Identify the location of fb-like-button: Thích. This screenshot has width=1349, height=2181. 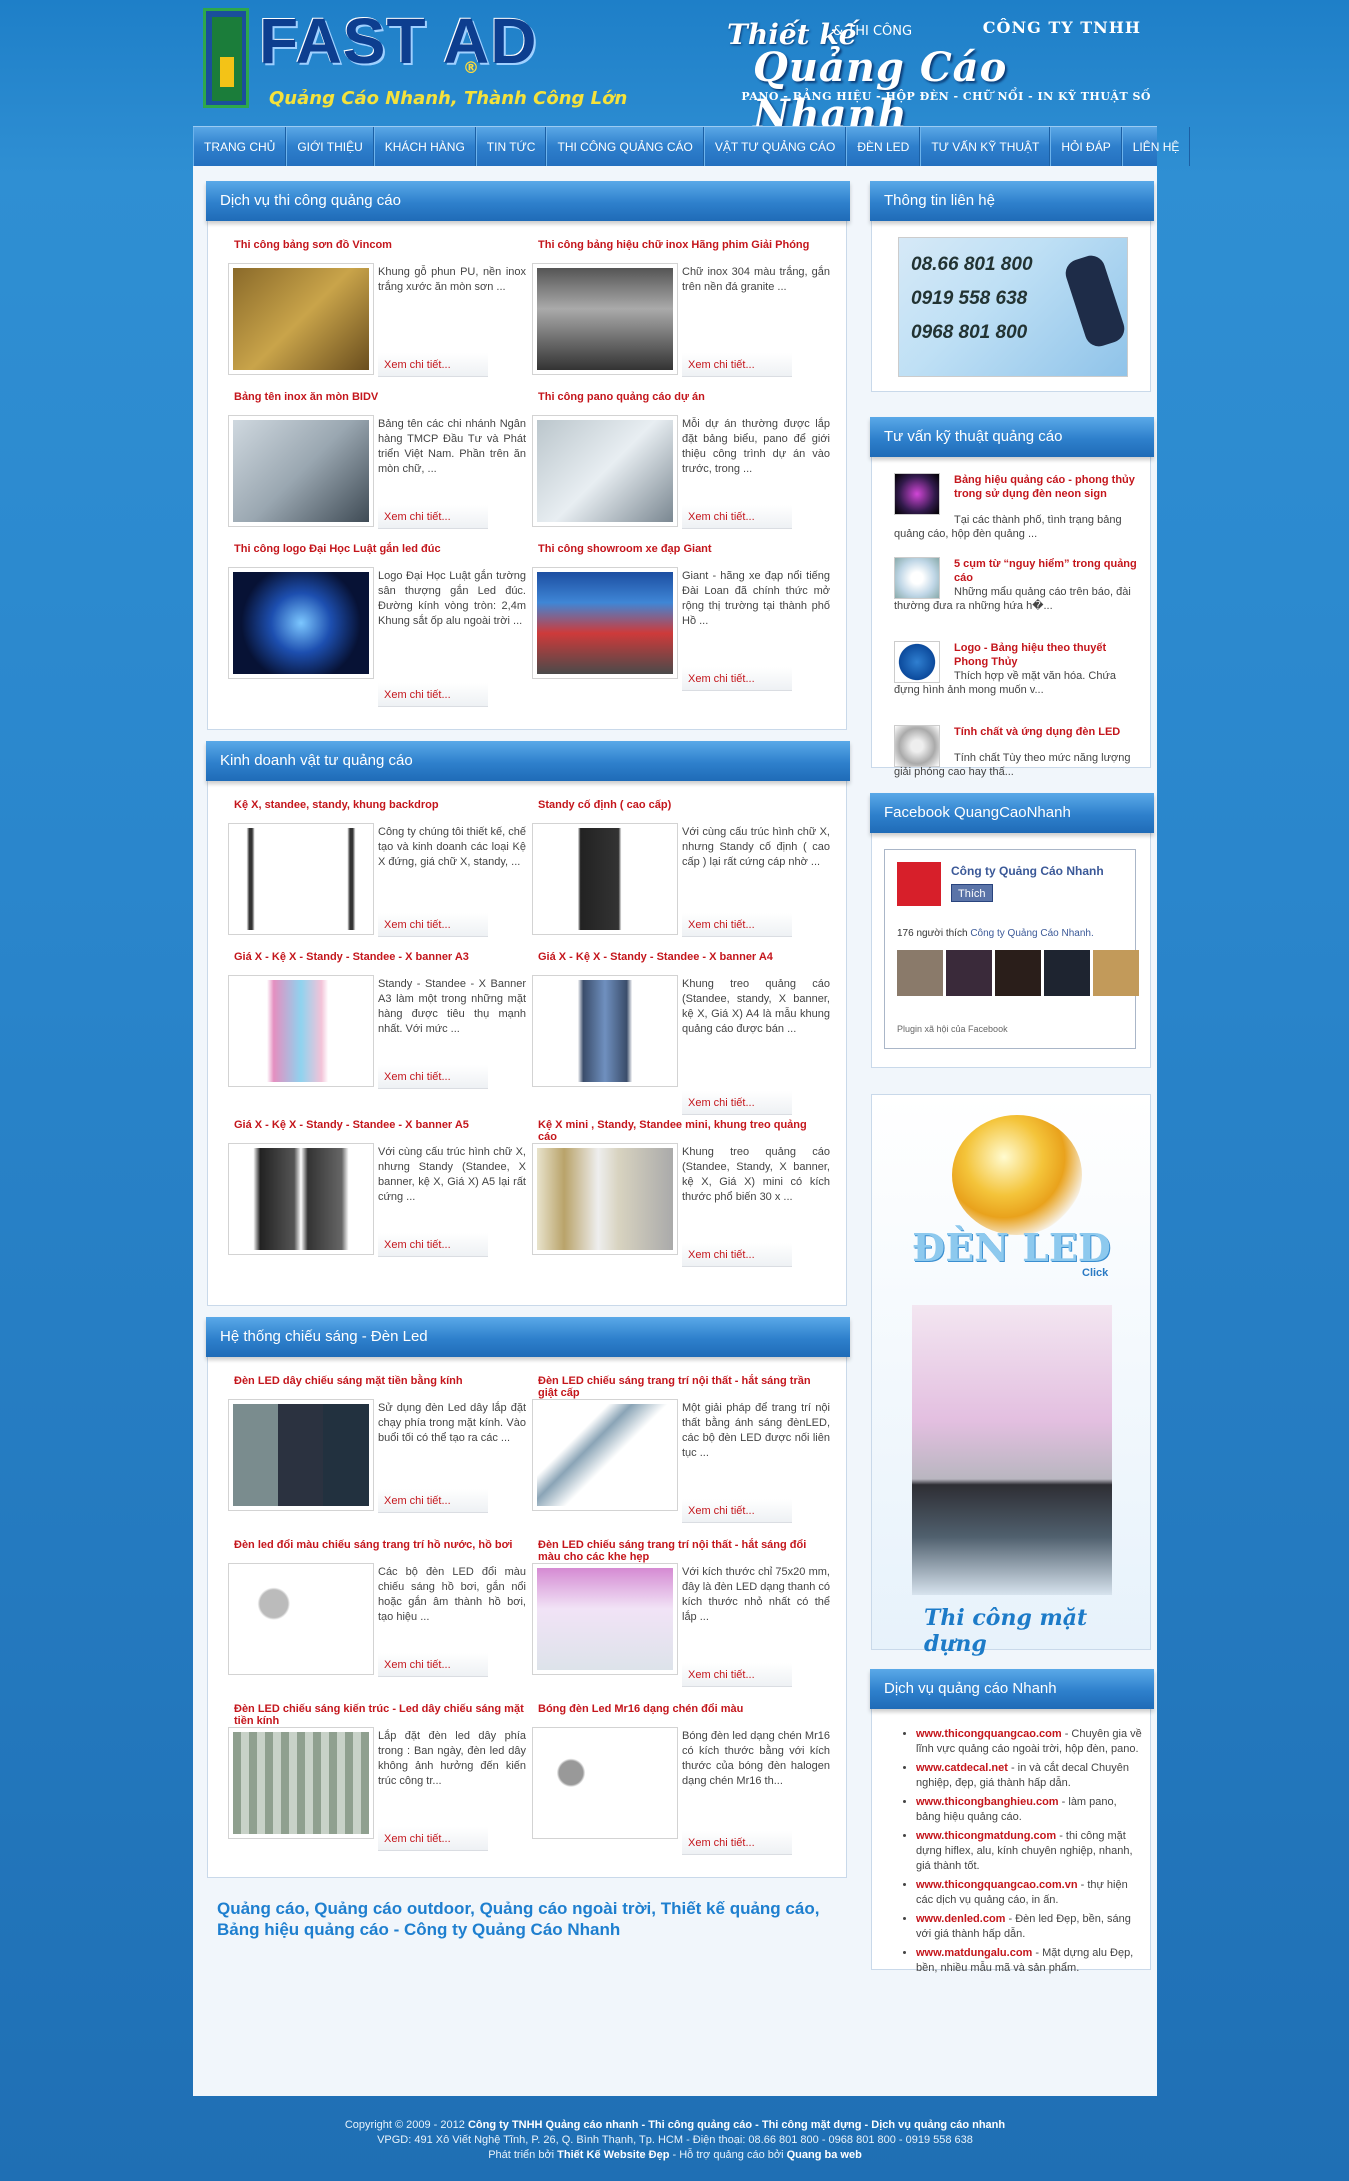
(972, 893).